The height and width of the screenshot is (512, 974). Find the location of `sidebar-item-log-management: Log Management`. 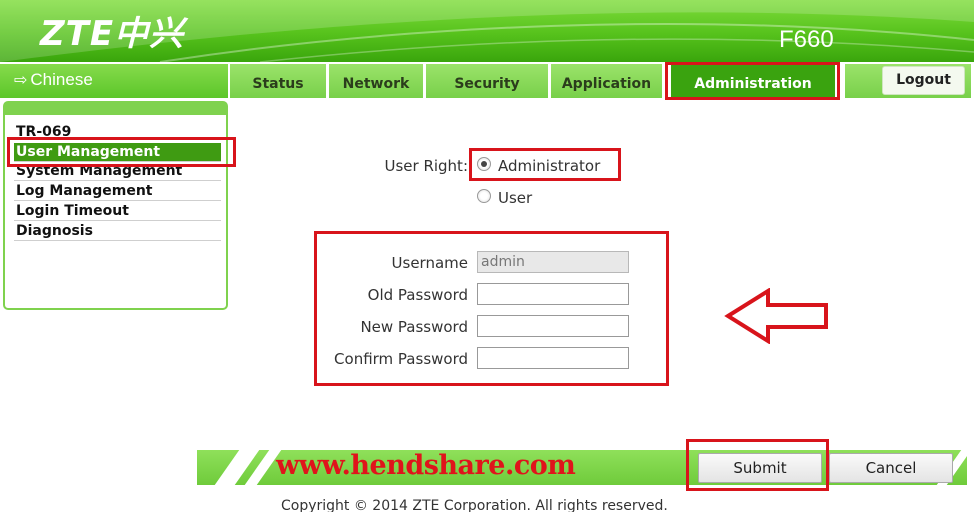

sidebar-item-log-management: Log Management is located at coordinates (117, 191).